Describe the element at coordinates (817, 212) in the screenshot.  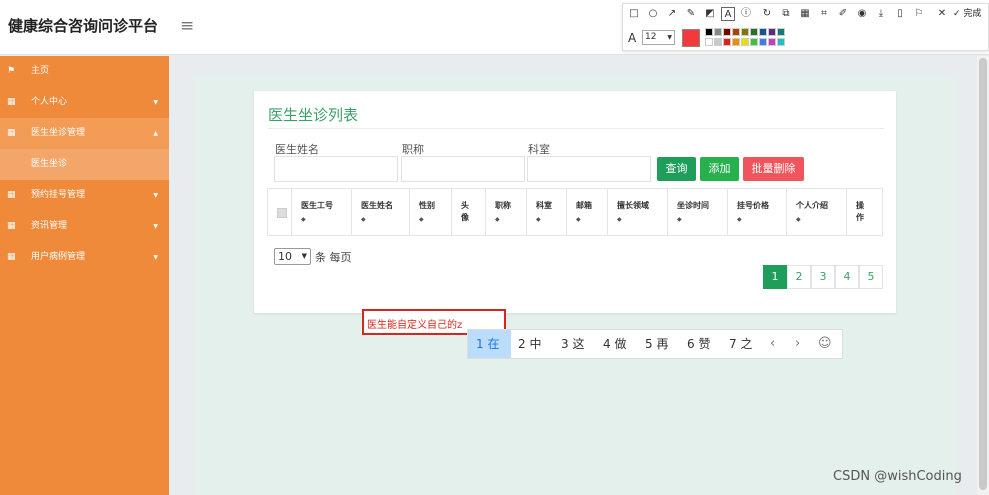
I see `table-header: 个人介绍 ◆` at that location.